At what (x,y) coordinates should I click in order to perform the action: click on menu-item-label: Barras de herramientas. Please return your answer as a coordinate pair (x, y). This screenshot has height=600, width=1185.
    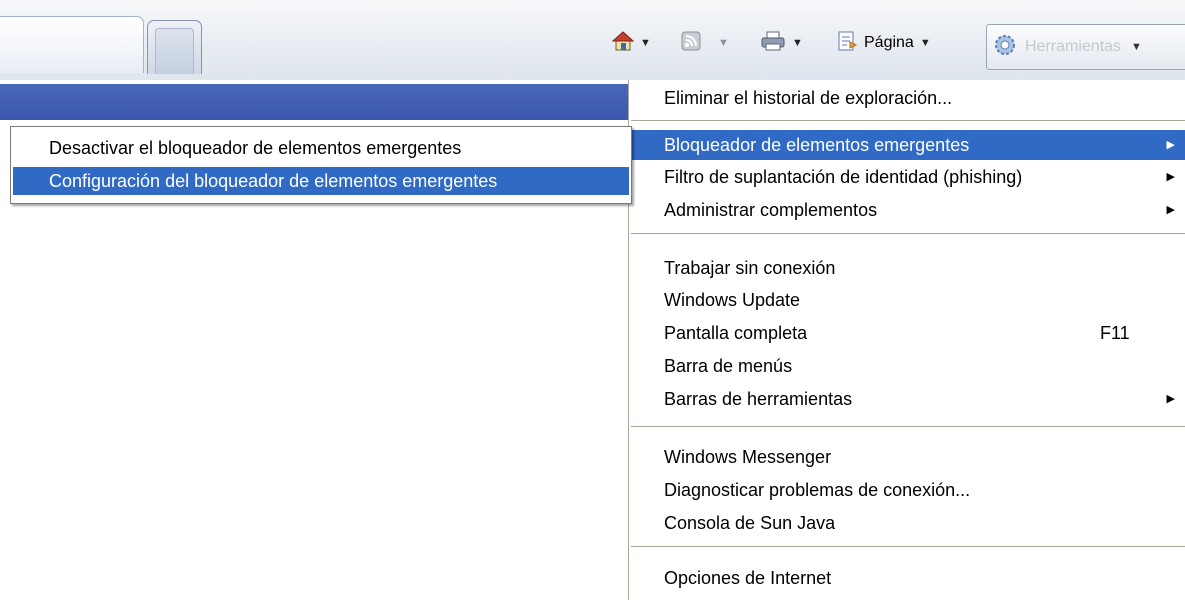
    Looking at the image, I should click on (758, 399).